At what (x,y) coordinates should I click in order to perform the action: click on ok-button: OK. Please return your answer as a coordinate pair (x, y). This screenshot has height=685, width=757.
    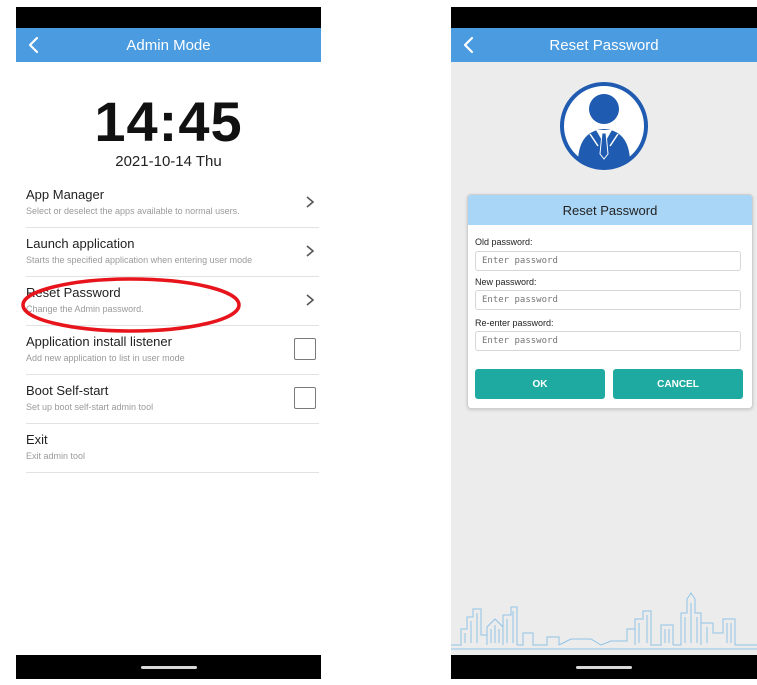
    Looking at the image, I should click on (540, 384).